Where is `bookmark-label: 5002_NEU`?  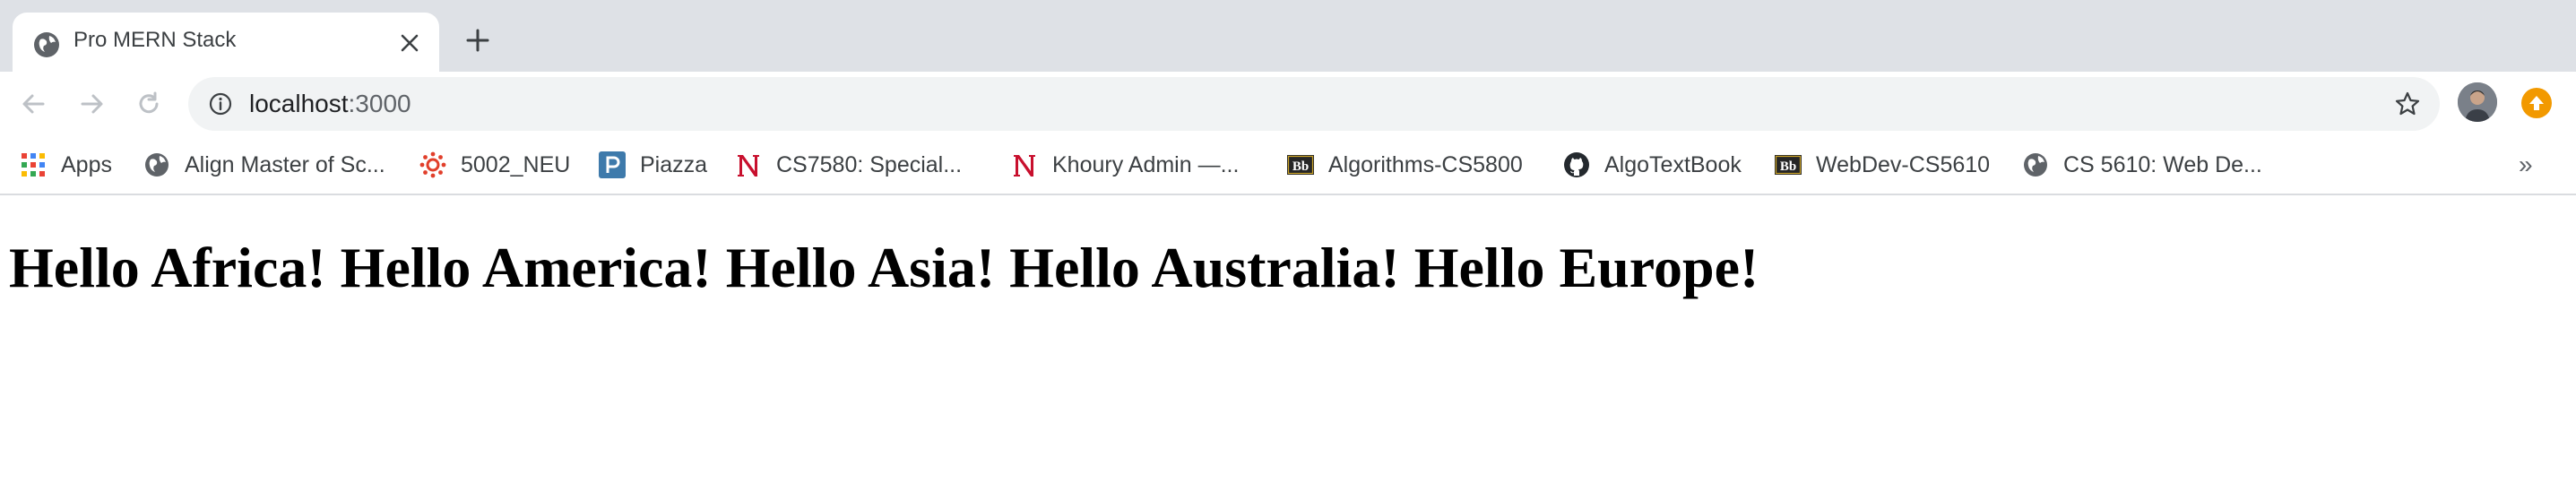
bookmark-label: 5002_NEU is located at coordinates (516, 164).